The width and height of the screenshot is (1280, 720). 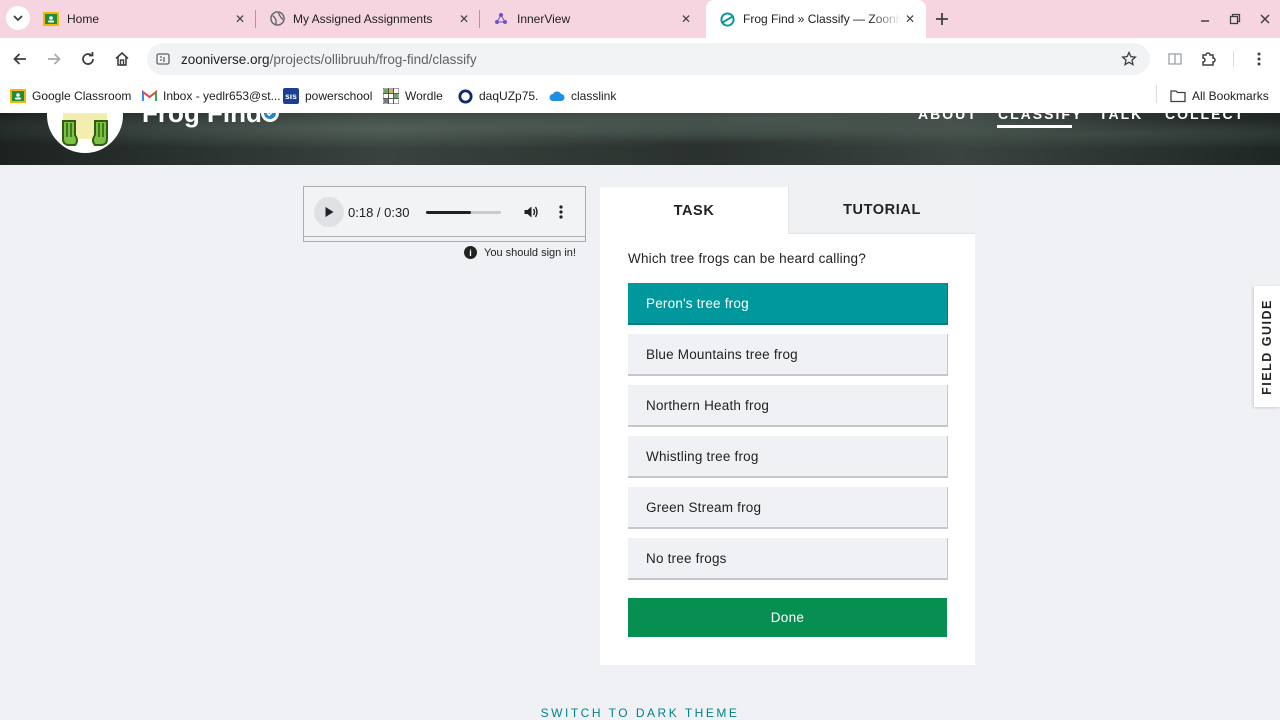 What do you see at coordinates (501, 19) in the screenshot?
I see `innerview-icon` at bounding box center [501, 19].